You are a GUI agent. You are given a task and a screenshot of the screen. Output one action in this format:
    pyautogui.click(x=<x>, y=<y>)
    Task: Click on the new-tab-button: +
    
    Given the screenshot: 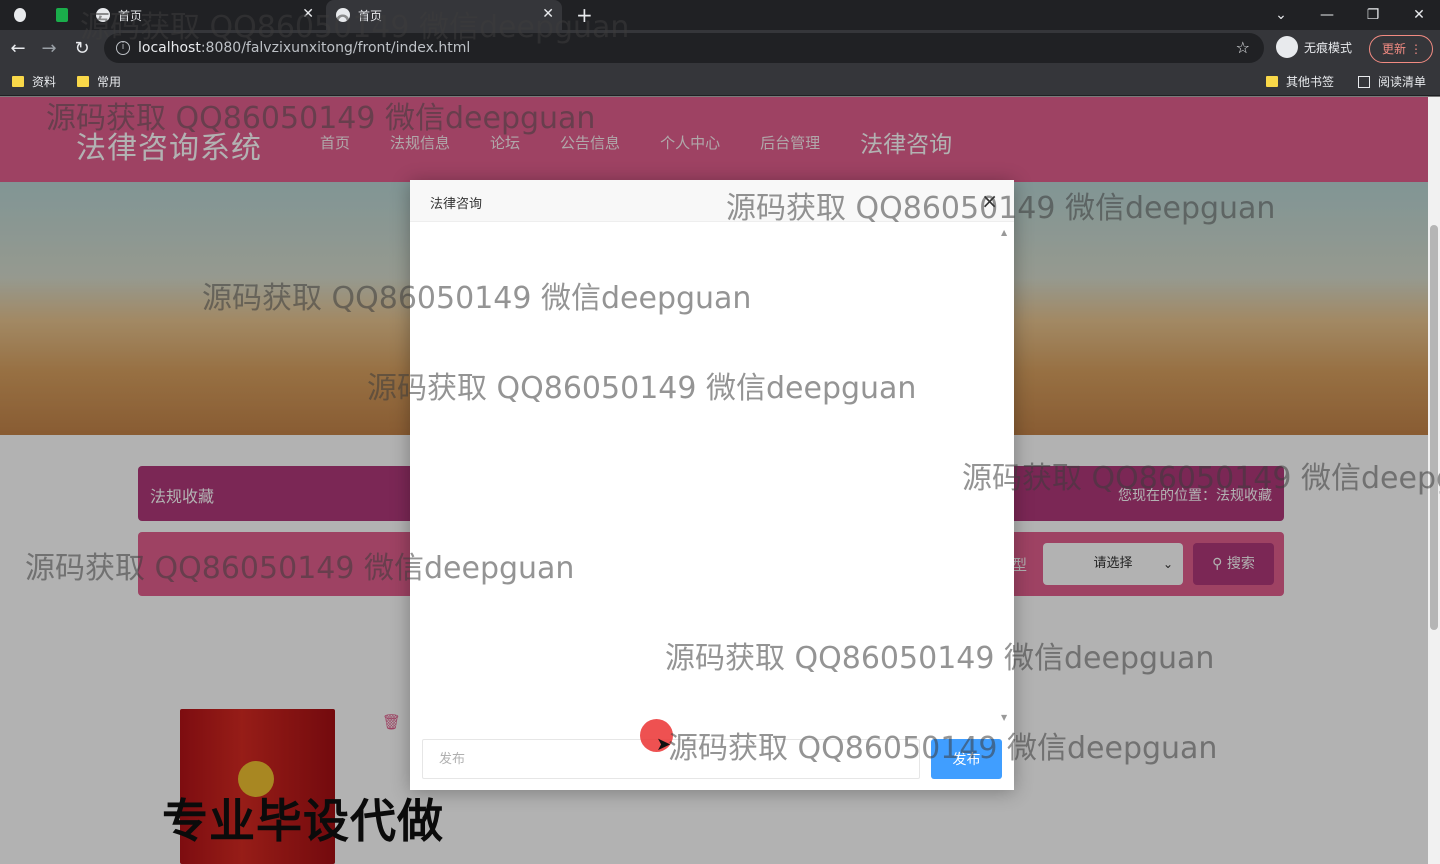 What is the action you would take?
    pyautogui.click(x=586, y=15)
    